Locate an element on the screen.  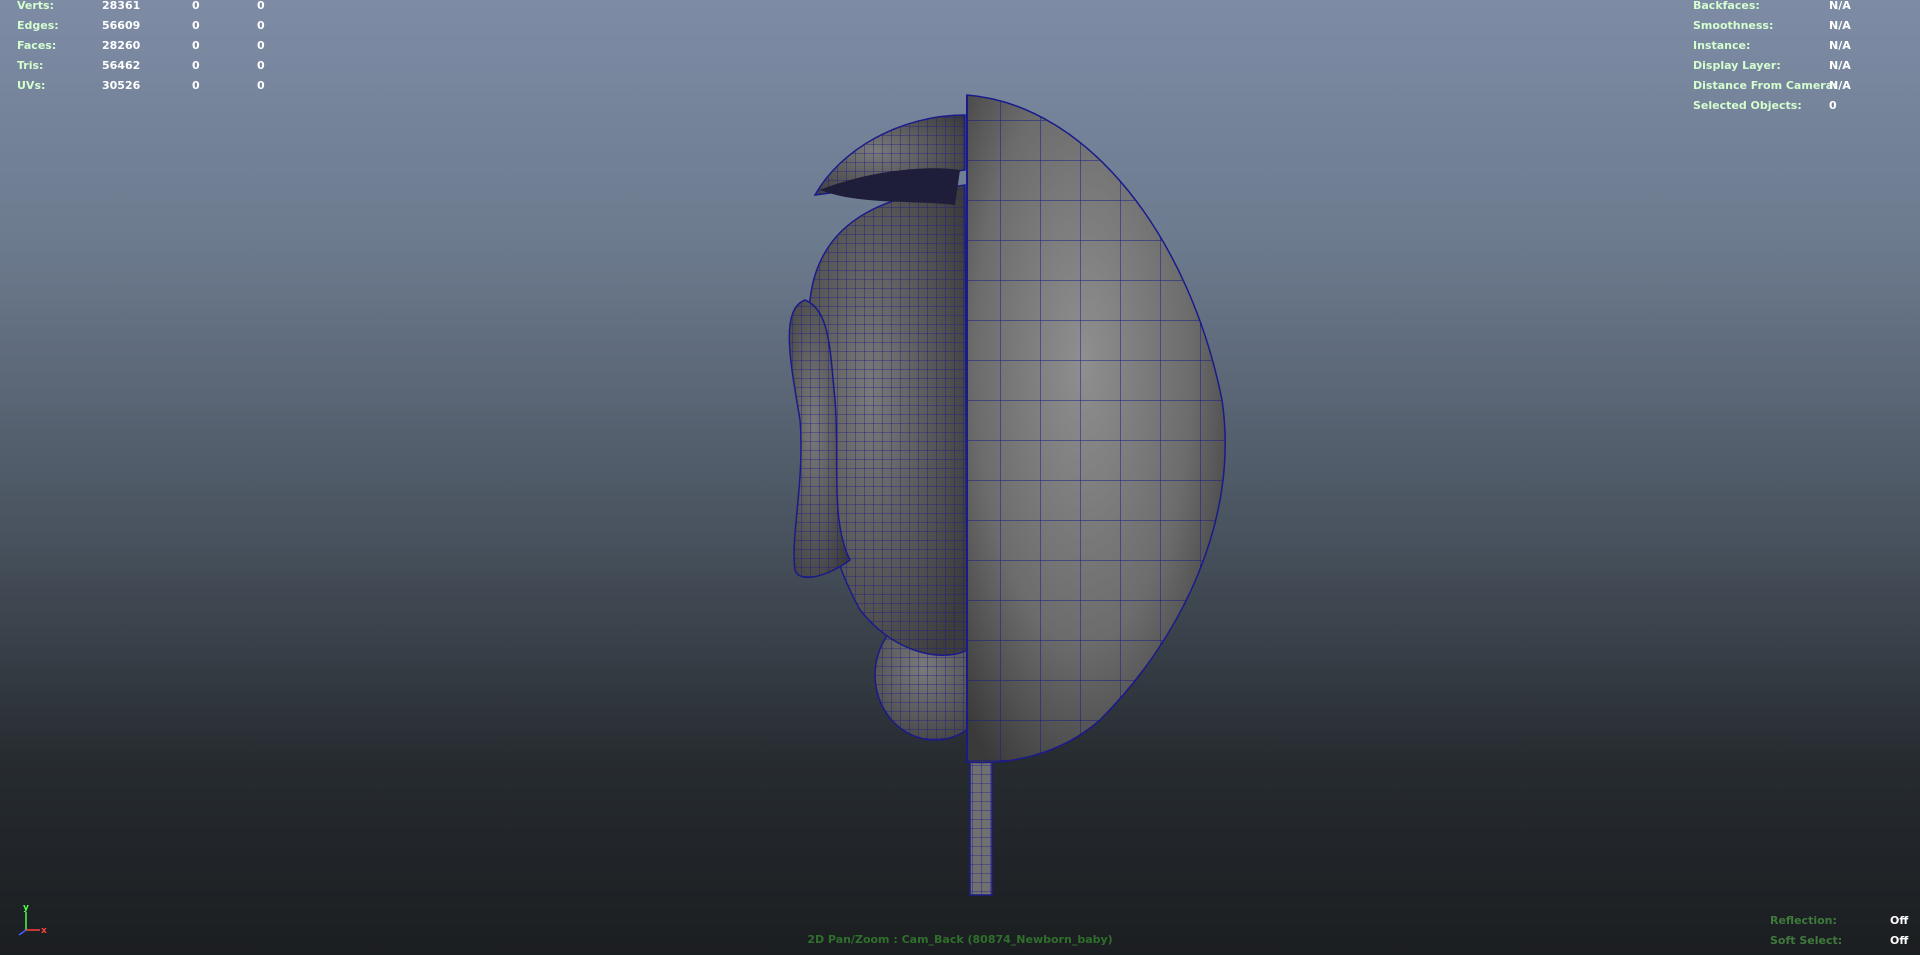
detail-value: 0 is located at coordinates (1833, 105).